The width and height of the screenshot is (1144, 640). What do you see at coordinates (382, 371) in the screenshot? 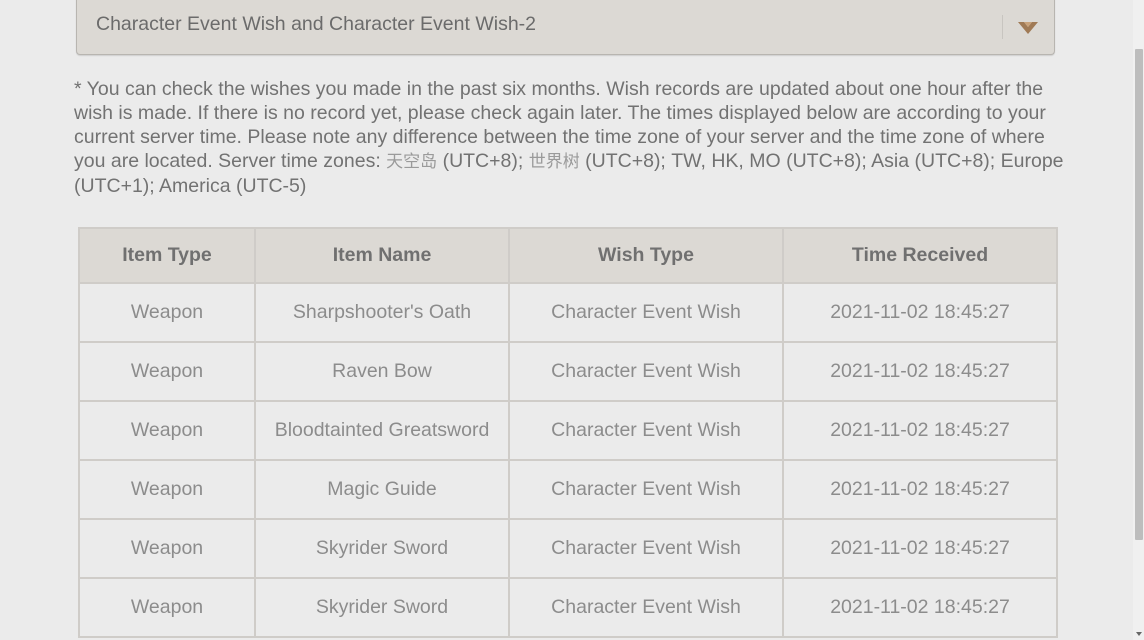
I see `cell-item-name: Raven Bow` at bounding box center [382, 371].